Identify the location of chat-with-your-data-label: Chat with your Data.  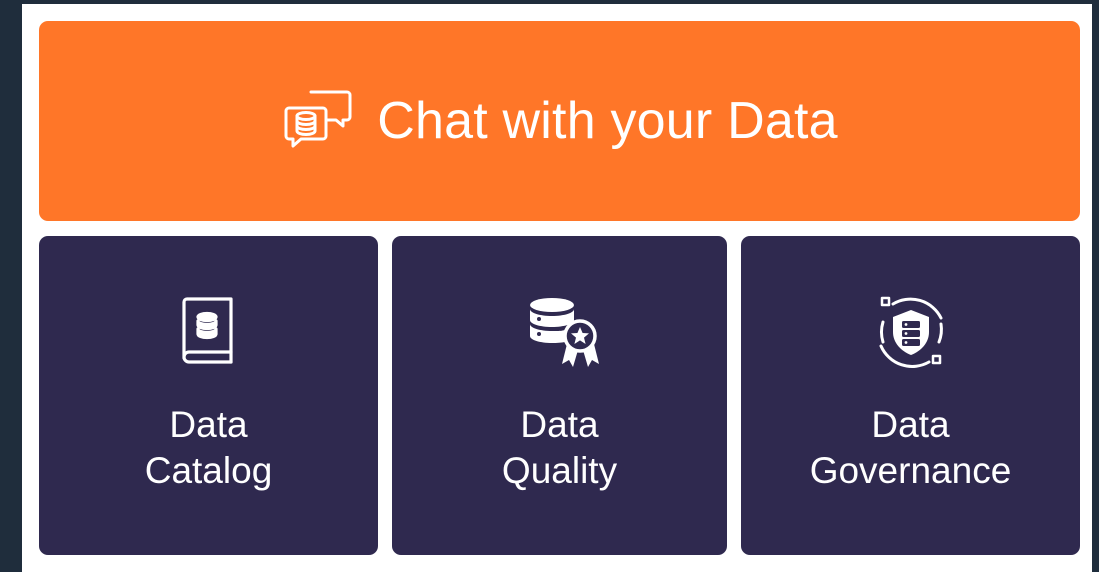
(607, 121).